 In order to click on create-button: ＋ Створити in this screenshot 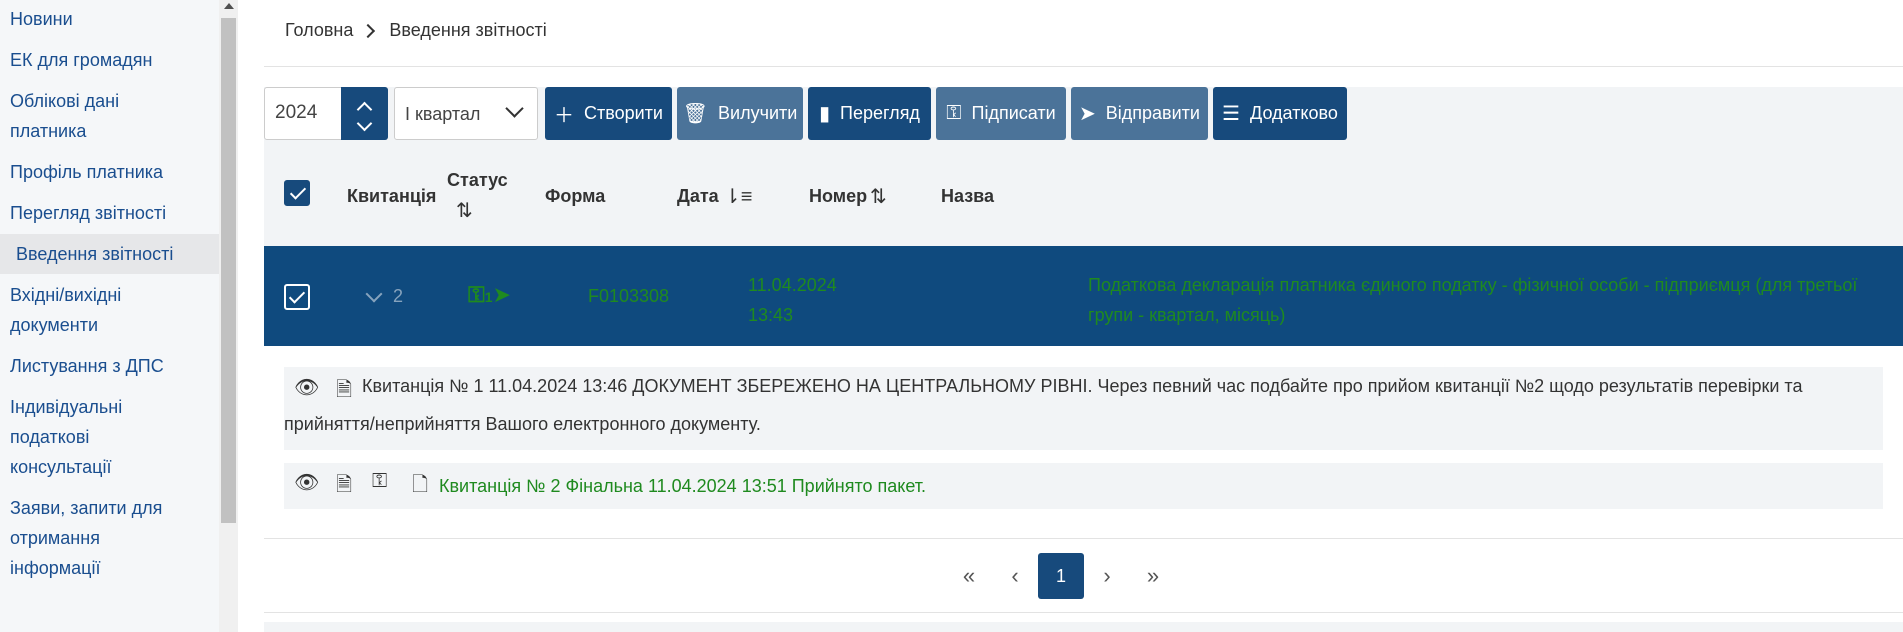, I will do `click(608, 113)`.